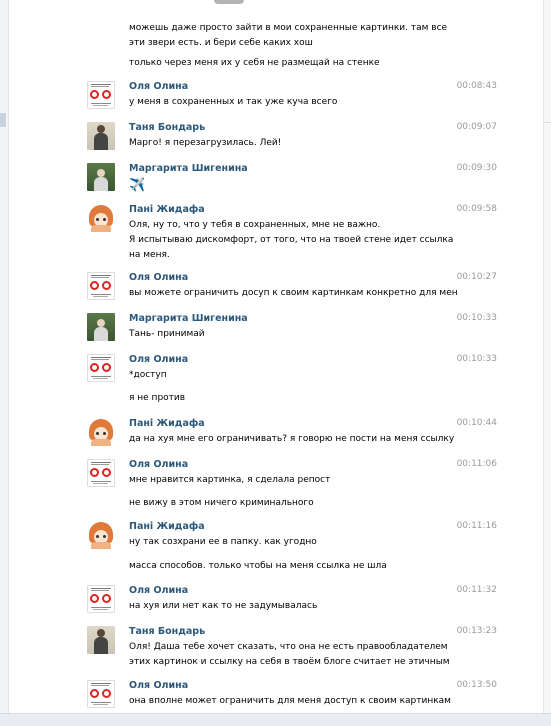  Describe the element at coordinates (149, 255) in the screenshot. I see `message-text: на меня.` at that location.